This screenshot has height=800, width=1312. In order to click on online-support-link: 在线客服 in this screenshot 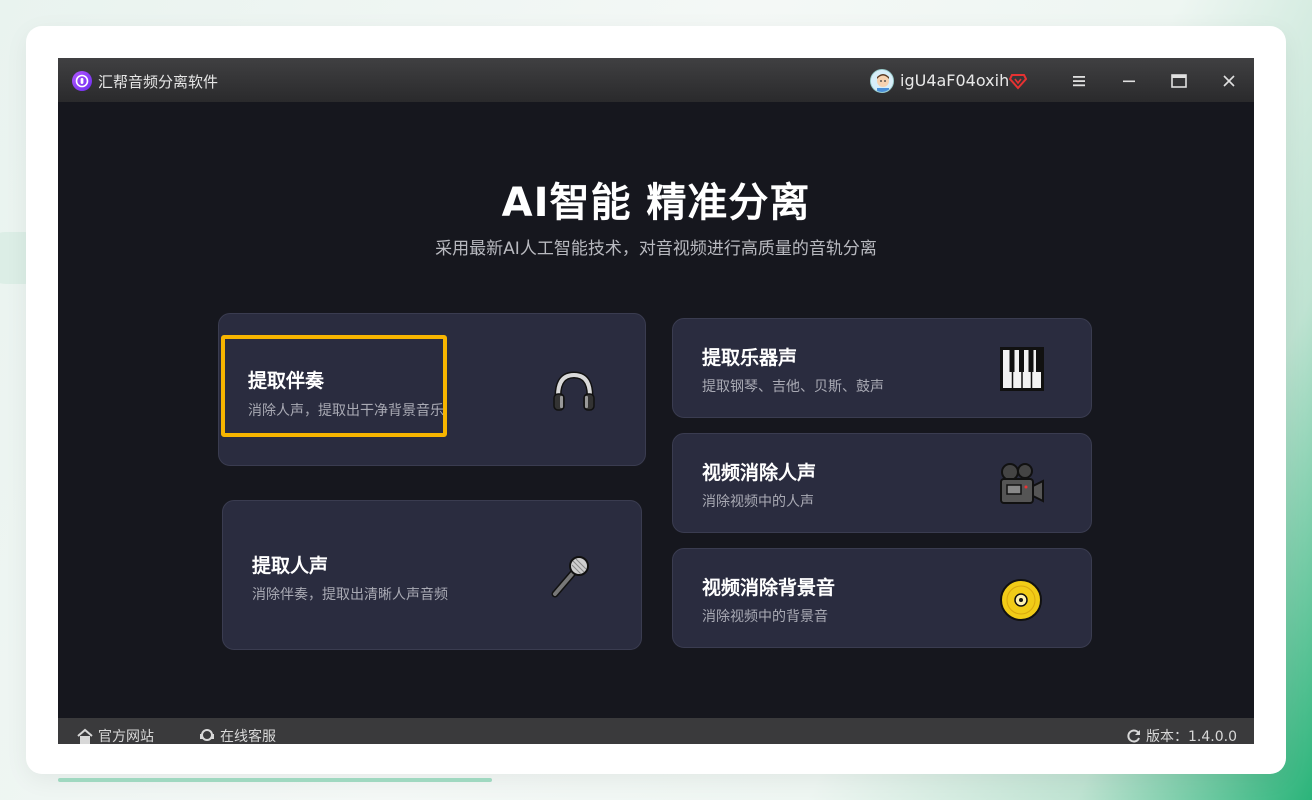, I will do `click(237, 735)`.